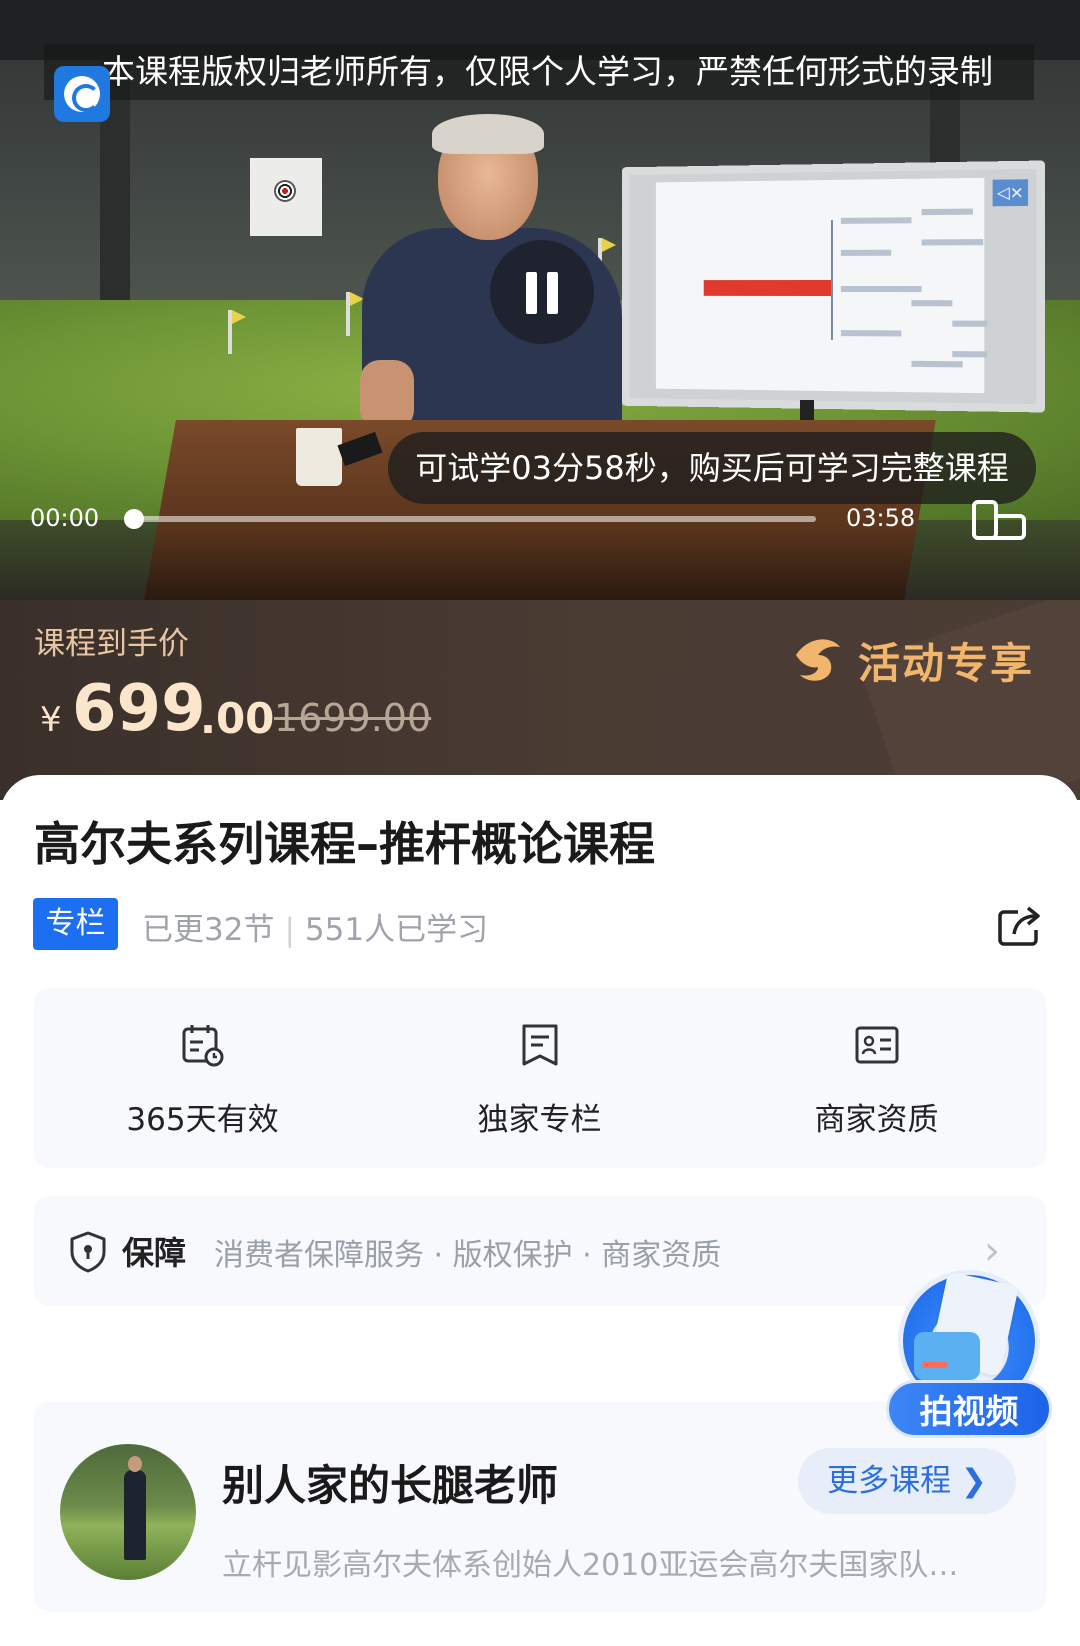 This screenshot has width=1080, height=1646. What do you see at coordinates (202, 1120) in the screenshot?
I see `feature-label: 365天有效` at bounding box center [202, 1120].